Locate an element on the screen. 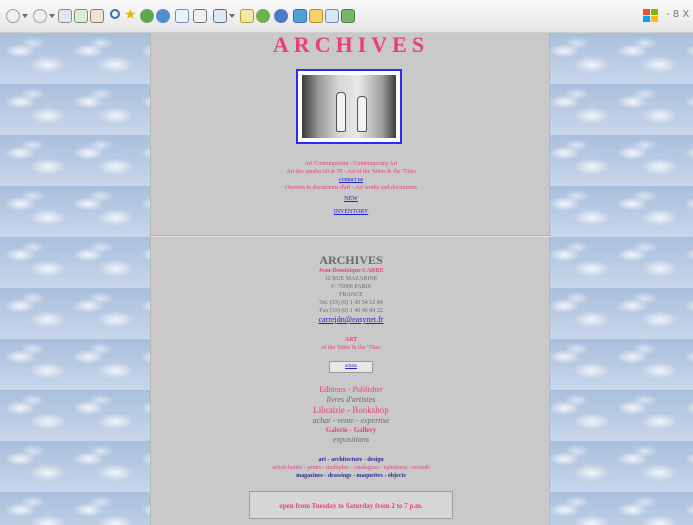 Image resolution: width=693 pixels, height=525 pixels. contact-link: contact us is located at coordinates (351, 180).